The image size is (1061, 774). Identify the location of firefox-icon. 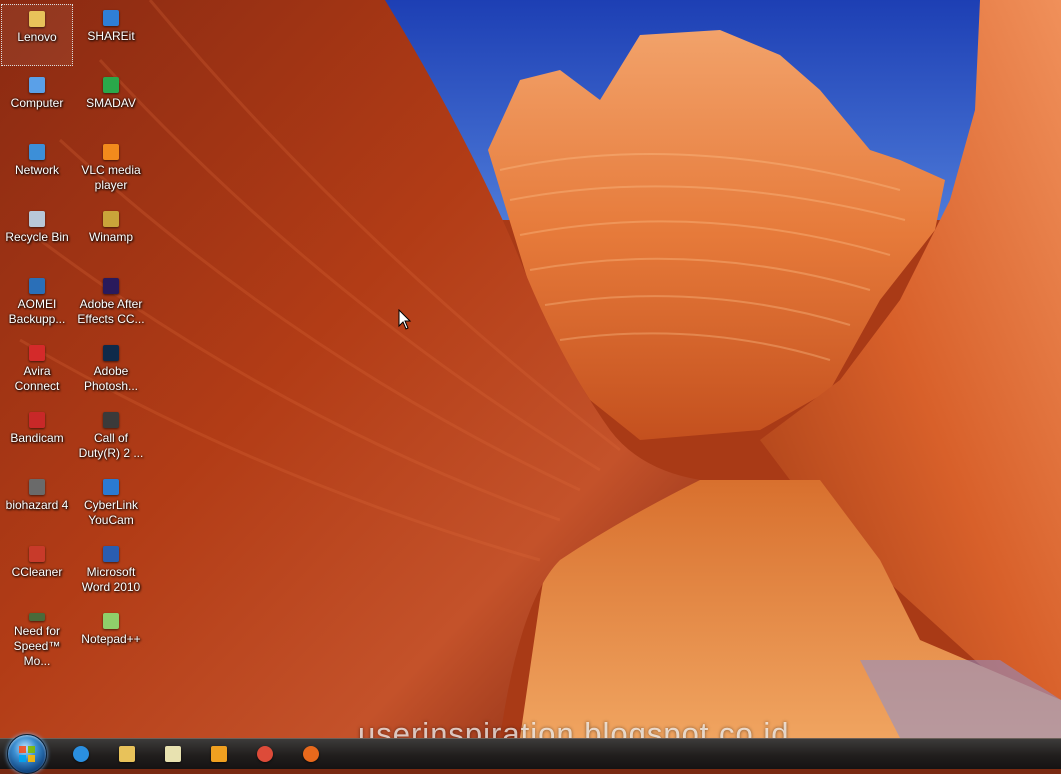
(311, 754).